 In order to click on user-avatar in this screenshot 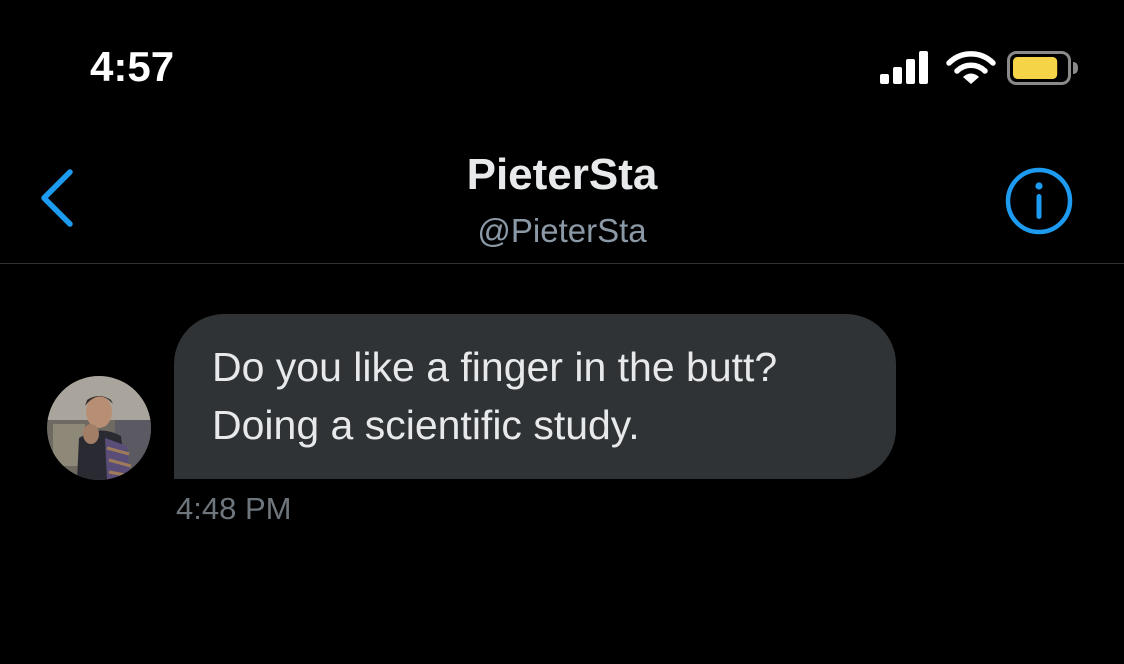, I will do `click(99, 428)`.